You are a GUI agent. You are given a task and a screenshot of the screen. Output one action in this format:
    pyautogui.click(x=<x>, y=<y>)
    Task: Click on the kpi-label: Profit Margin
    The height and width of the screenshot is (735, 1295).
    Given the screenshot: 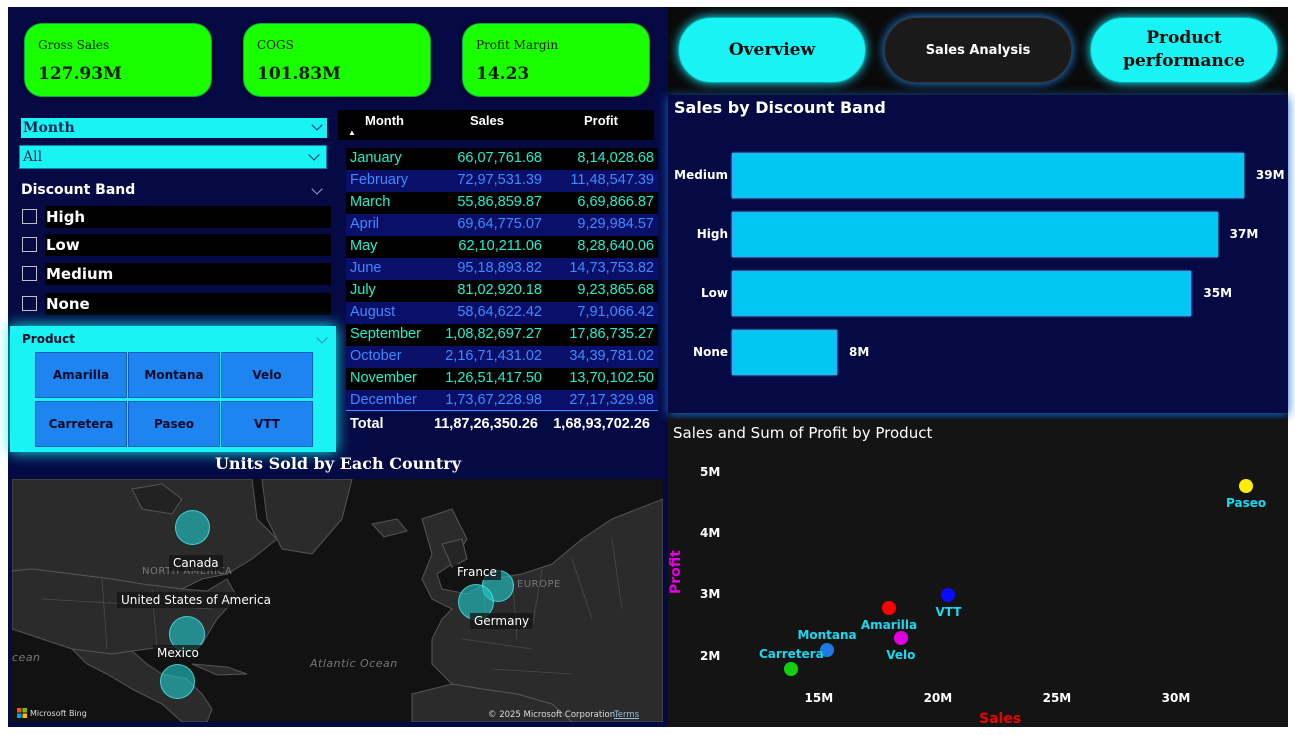 What is the action you would take?
    pyautogui.click(x=517, y=45)
    